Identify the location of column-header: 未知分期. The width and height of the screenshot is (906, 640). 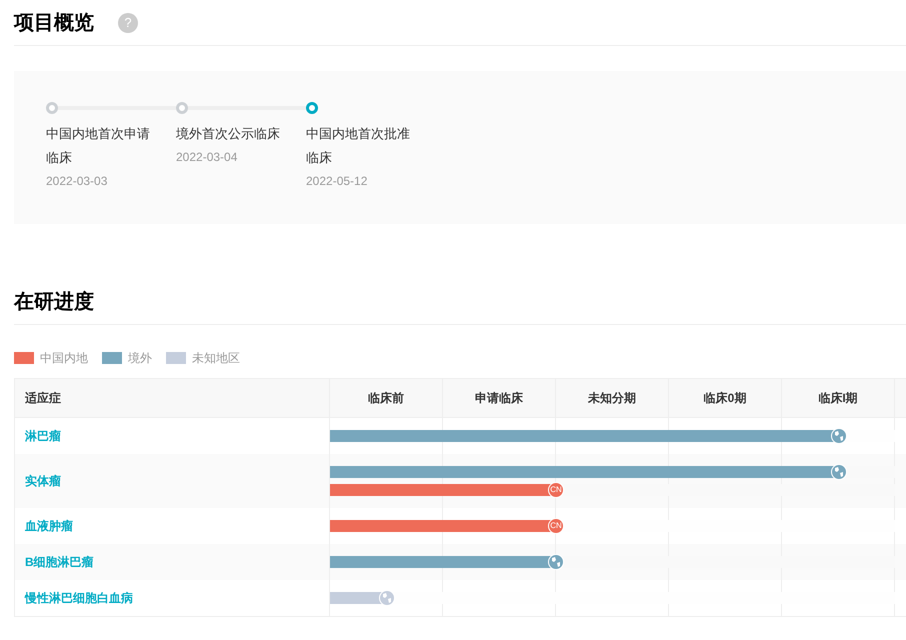
(612, 398).